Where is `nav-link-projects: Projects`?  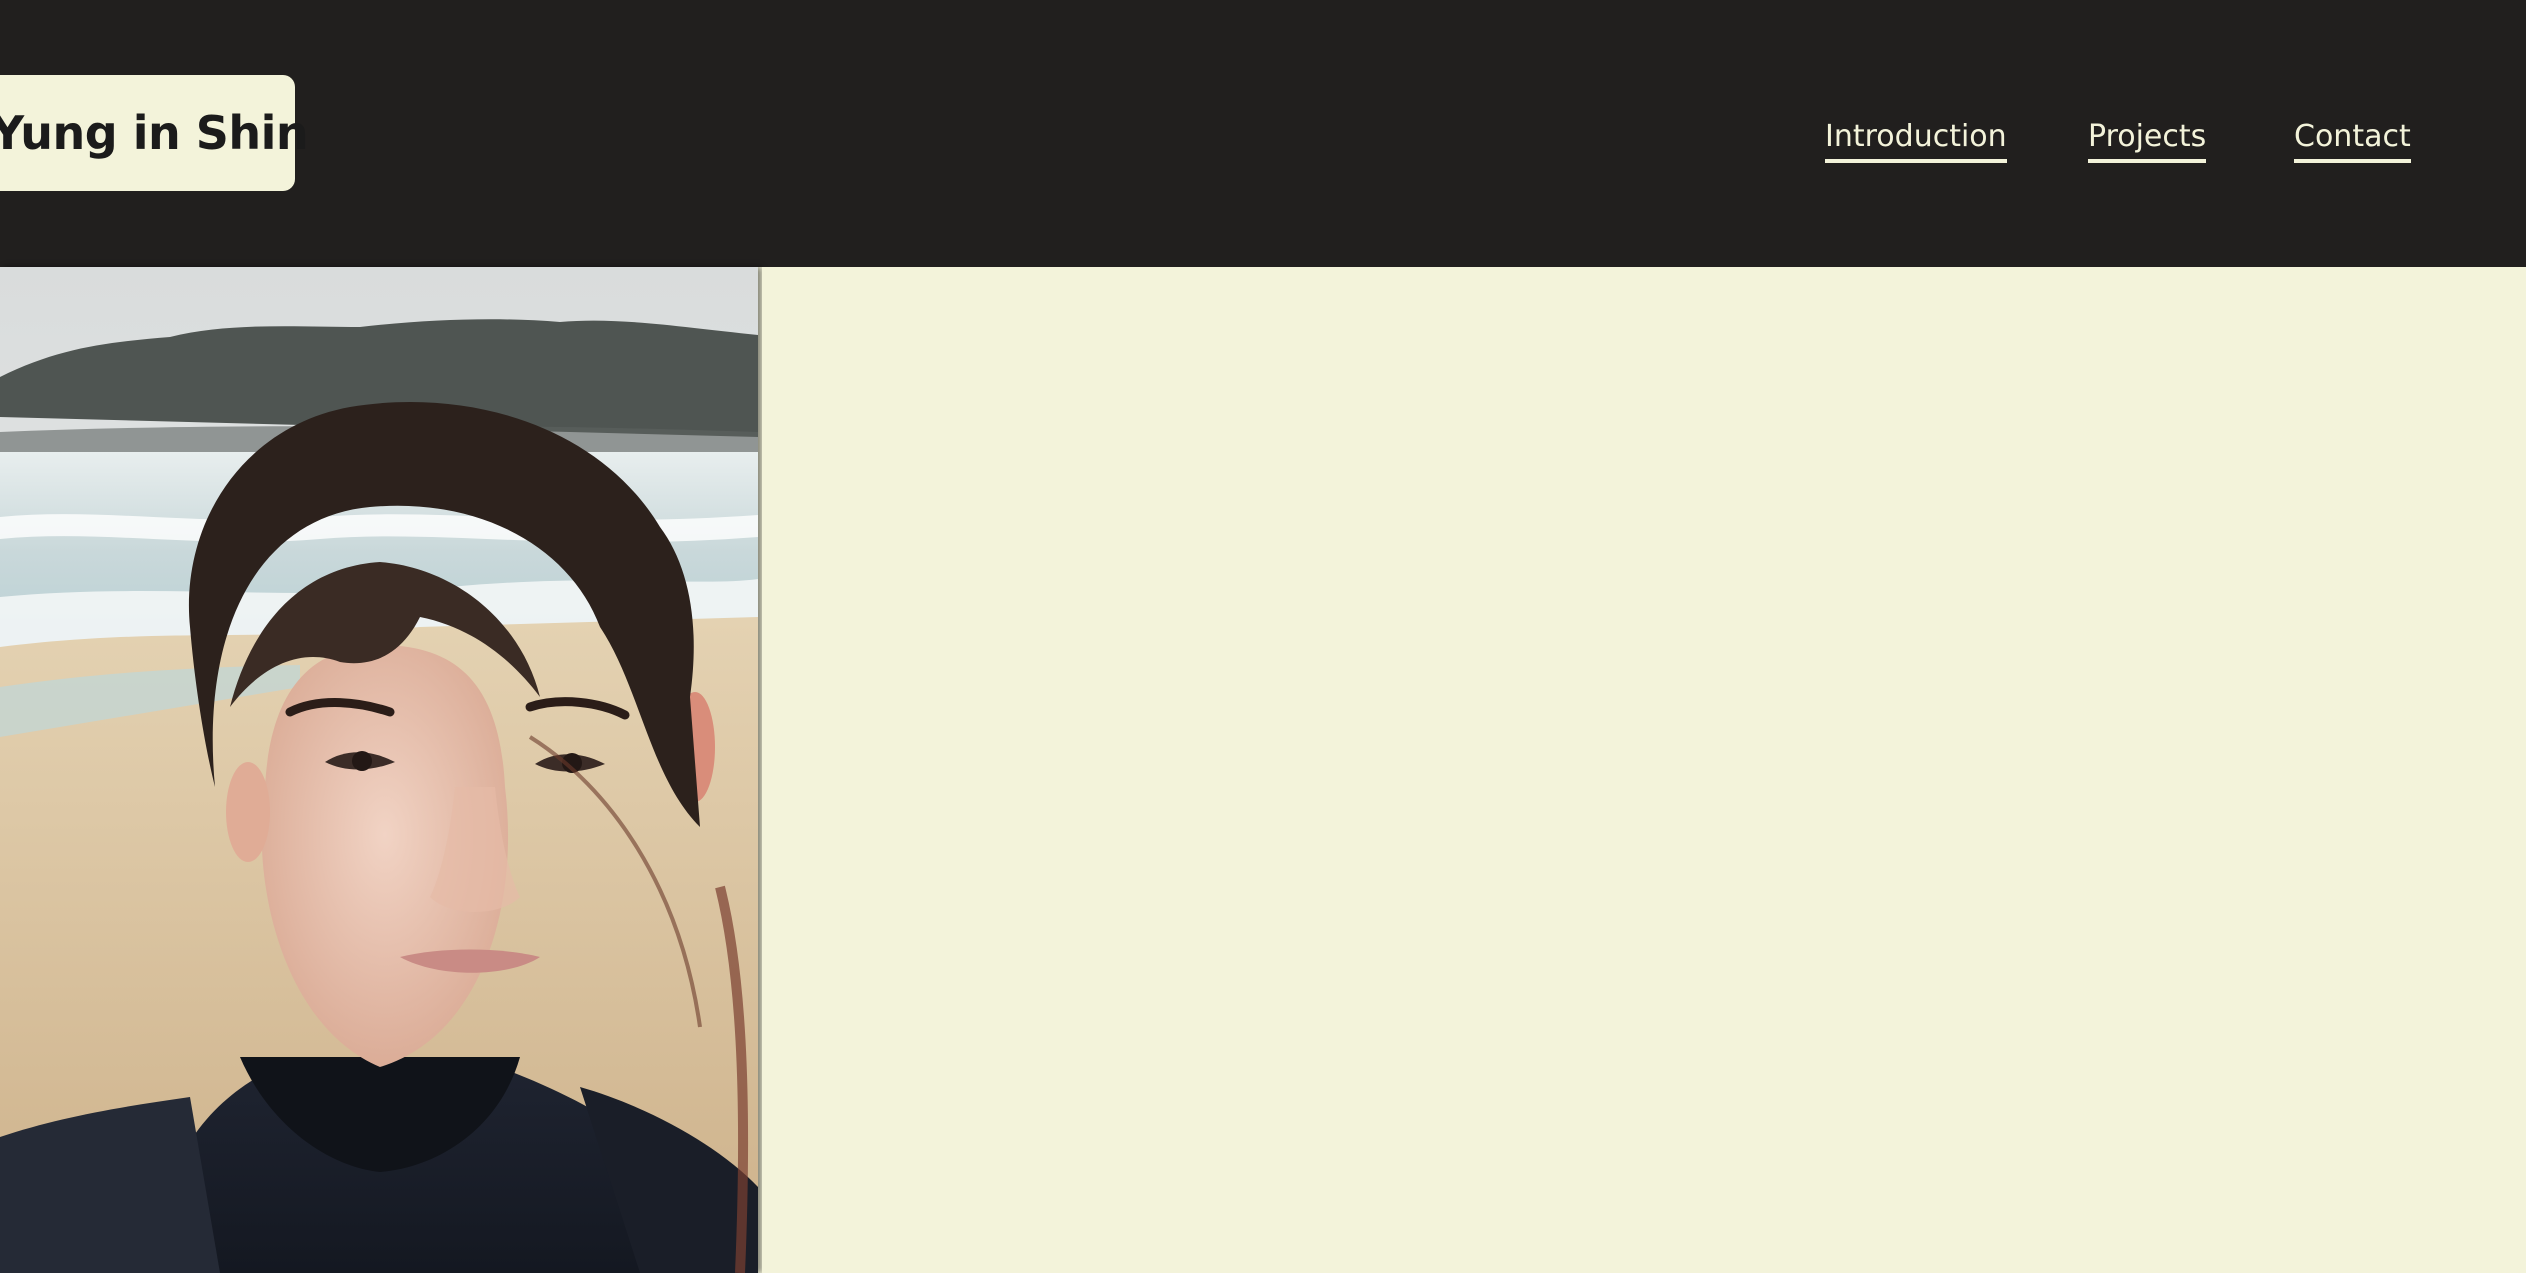
nav-link-projects: Projects is located at coordinates (2147, 140).